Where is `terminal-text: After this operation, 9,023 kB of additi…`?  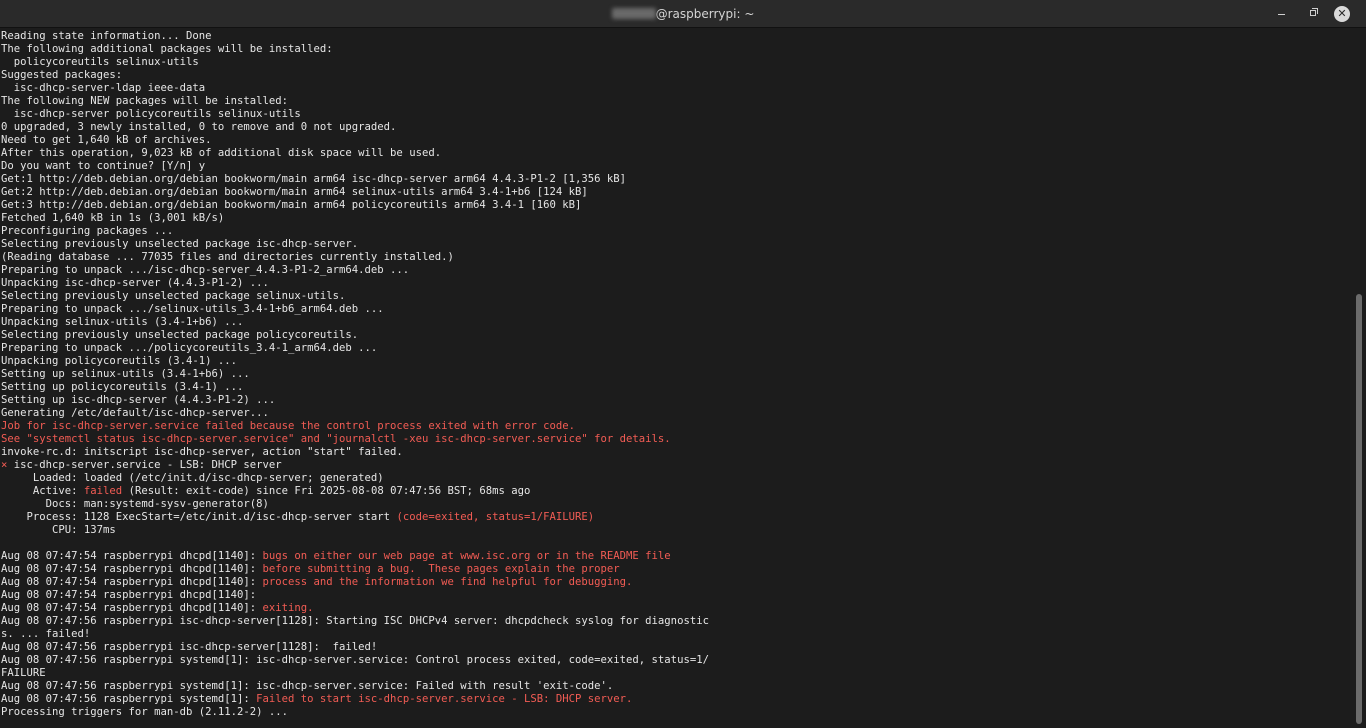 terminal-text: After this operation, 9,023 kB of additi… is located at coordinates (221, 153).